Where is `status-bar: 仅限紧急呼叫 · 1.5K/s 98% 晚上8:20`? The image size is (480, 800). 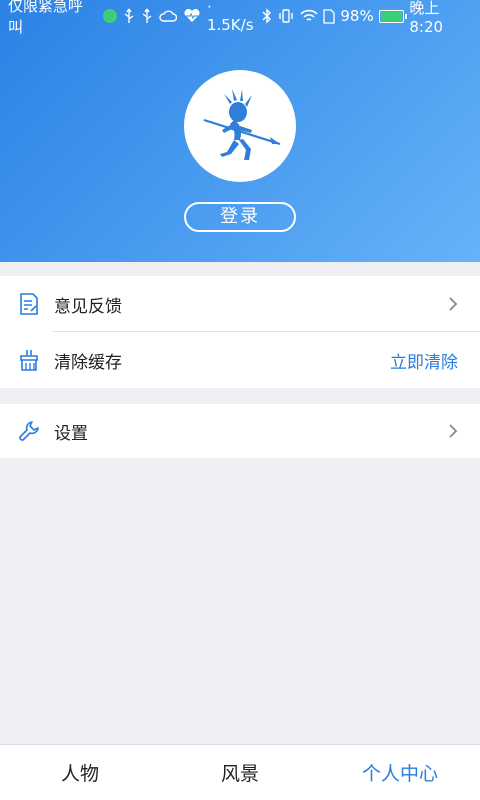
status-bar: 仅限紧急呼叫 · 1.5K/s 98% 晚上8:20 is located at coordinates (240, 18).